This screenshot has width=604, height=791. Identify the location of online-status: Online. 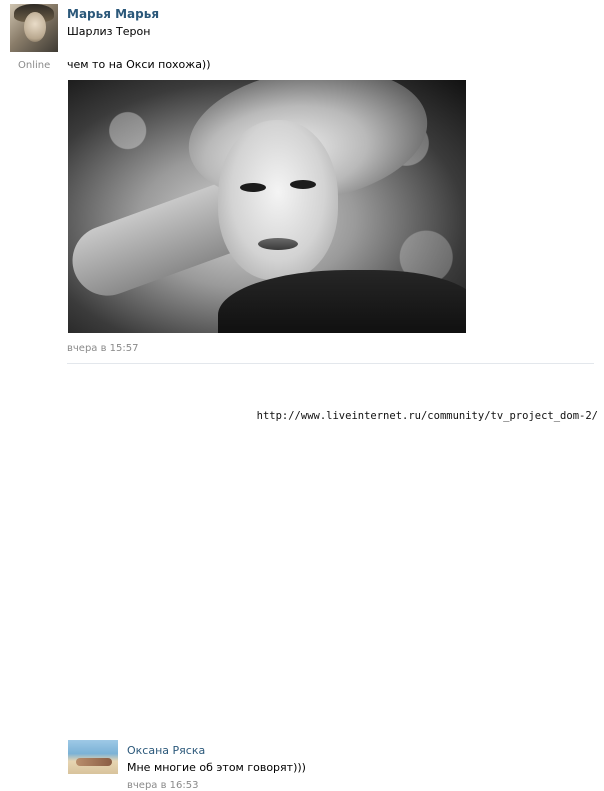
(34, 65).